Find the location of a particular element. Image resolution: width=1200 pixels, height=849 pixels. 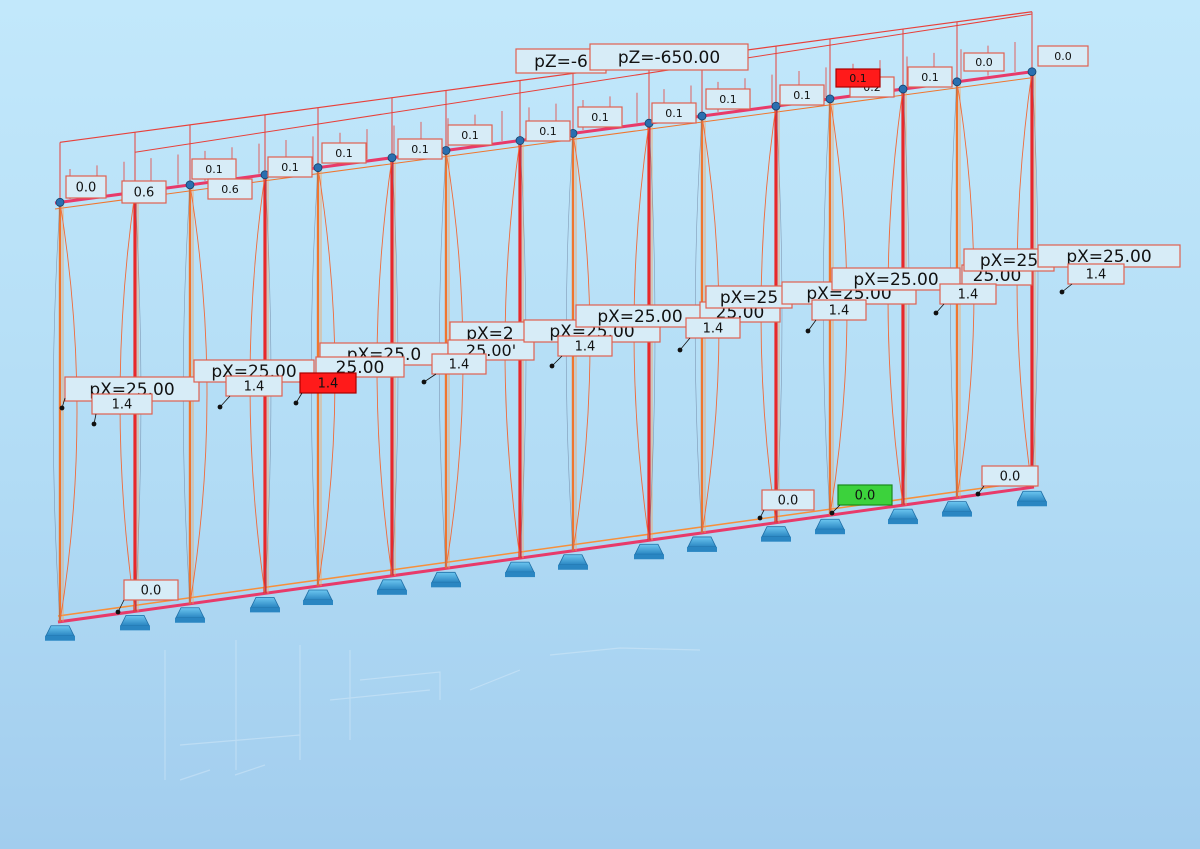

label-text: 0.6 is located at coordinates (144, 193).